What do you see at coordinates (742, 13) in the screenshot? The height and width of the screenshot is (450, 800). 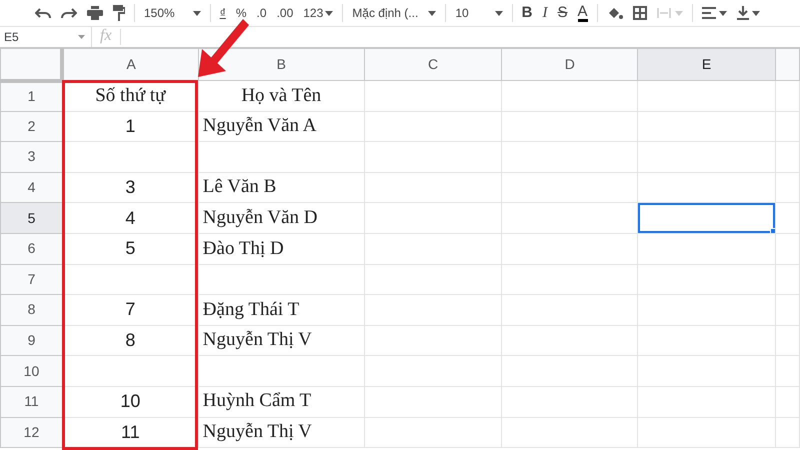 I see `align-bottom-icon` at bounding box center [742, 13].